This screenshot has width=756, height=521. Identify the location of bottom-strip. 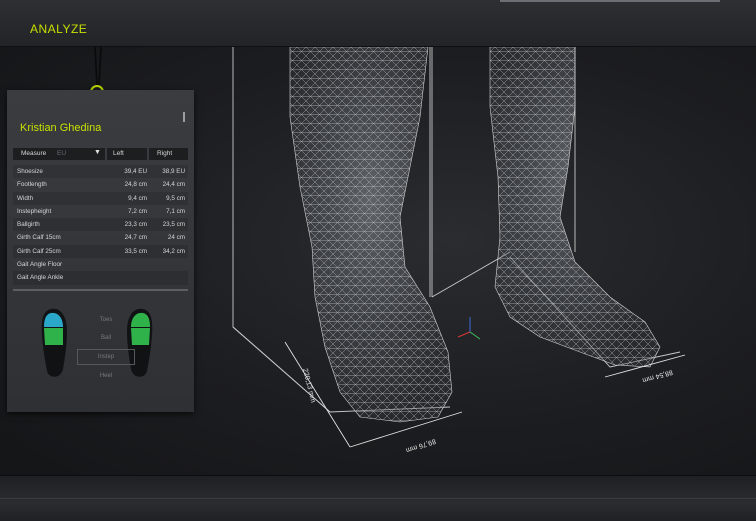
(378, 498).